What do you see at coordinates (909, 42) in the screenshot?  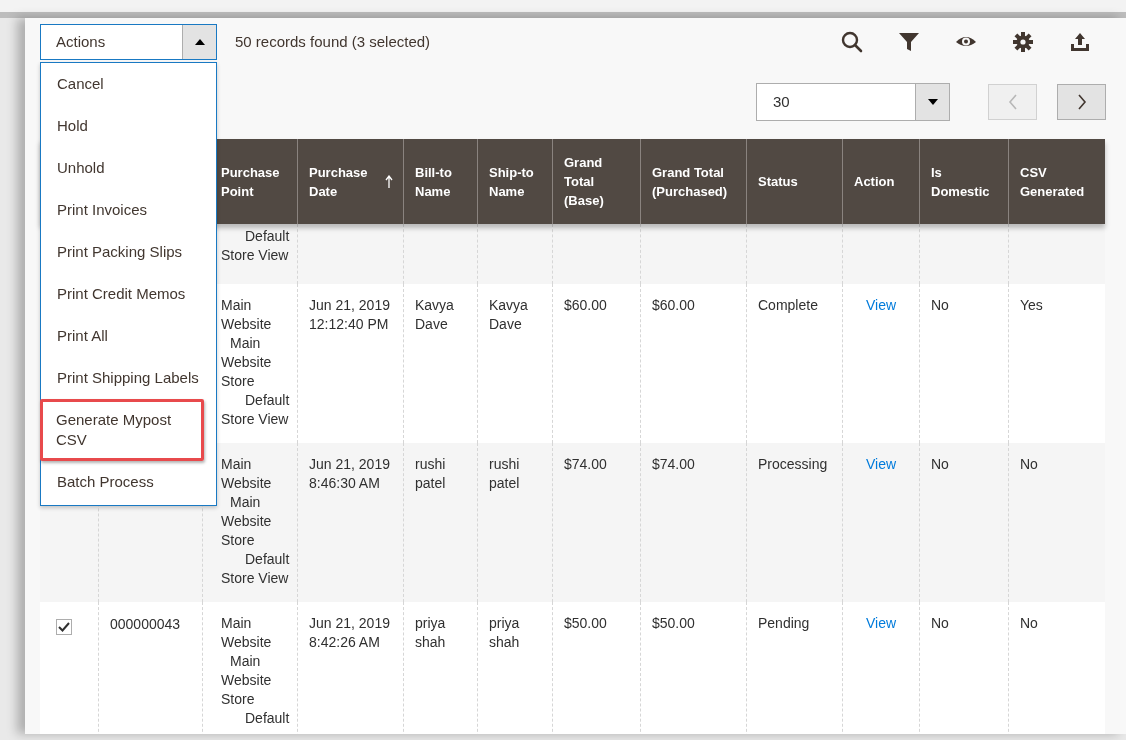 I see `filter-icon` at bounding box center [909, 42].